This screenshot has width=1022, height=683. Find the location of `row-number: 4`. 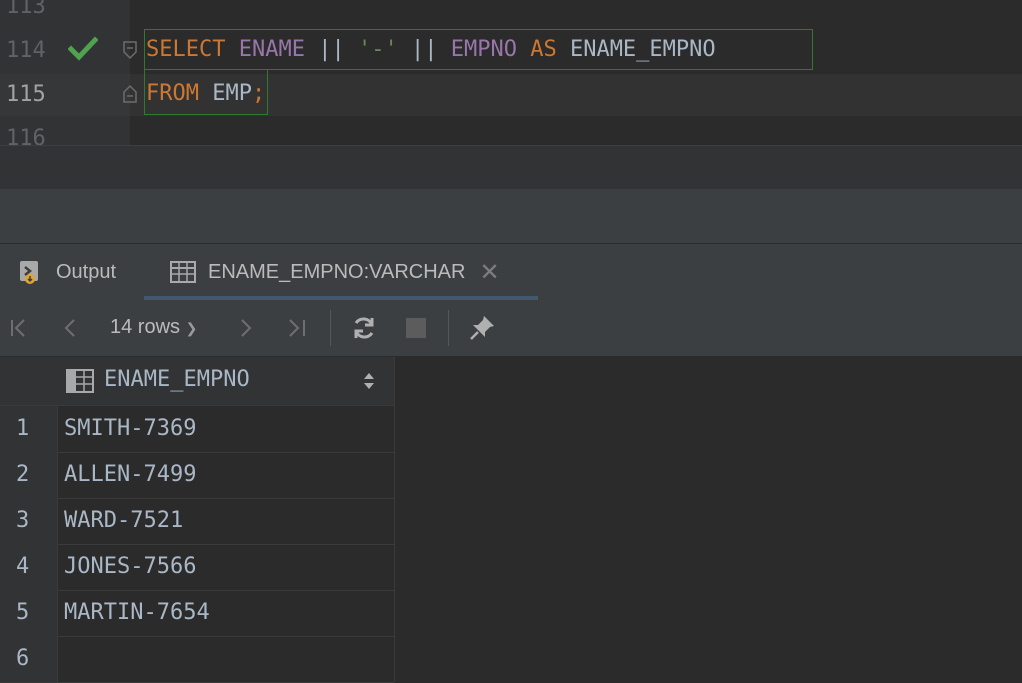

row-number: 4 is located at coordinates (23, 566).